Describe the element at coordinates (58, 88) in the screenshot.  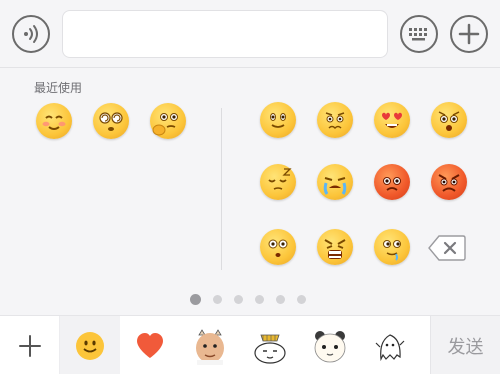
I see `recent-label: 最近使用` at that location.